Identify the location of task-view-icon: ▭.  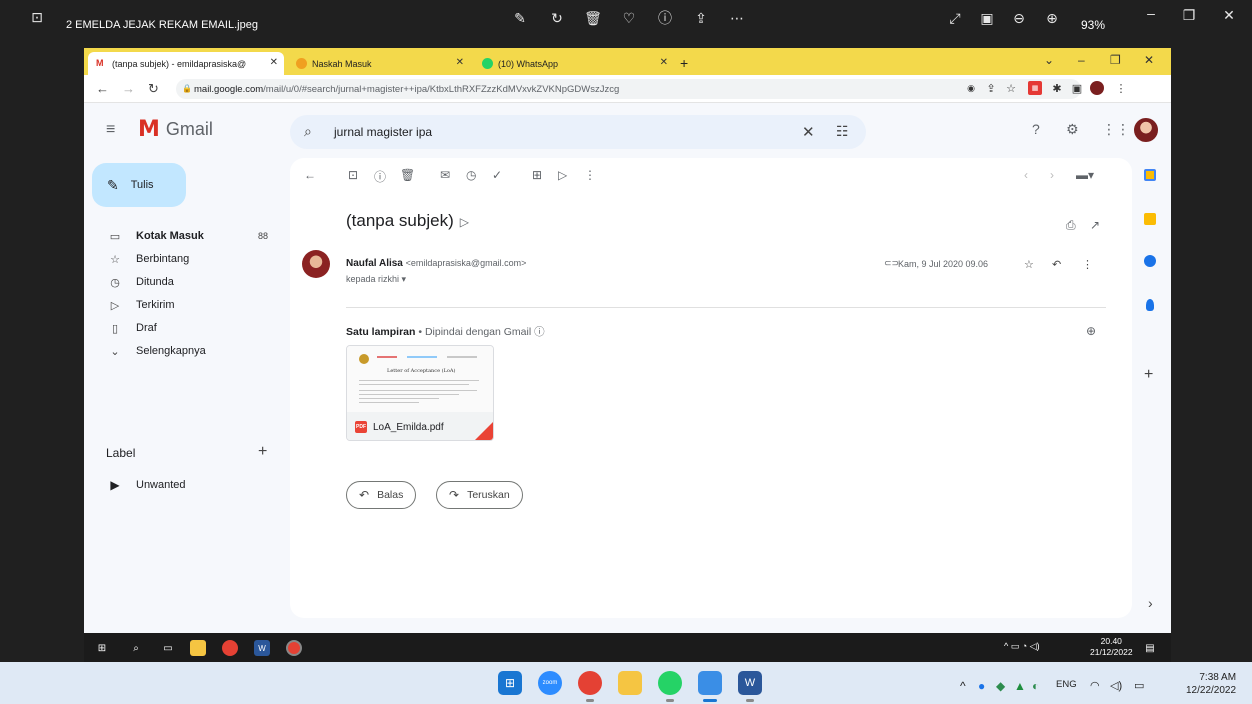
(168, 648).